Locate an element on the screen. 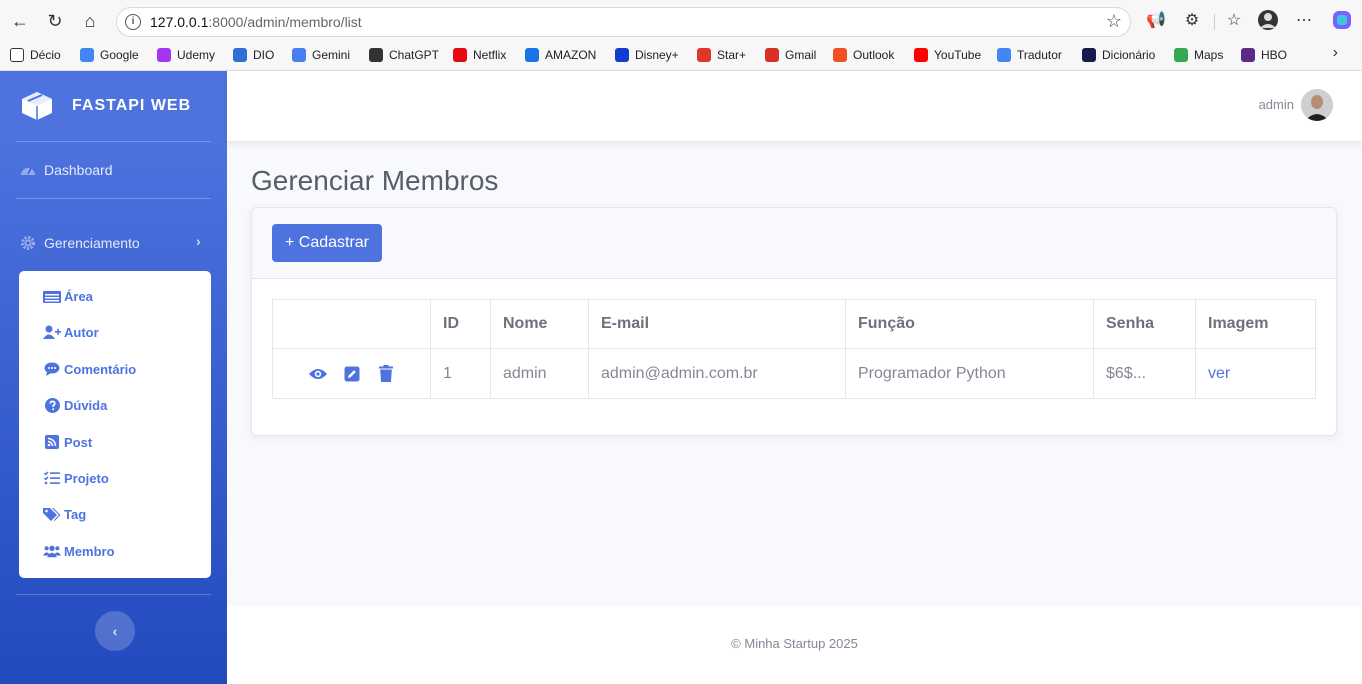 This screenshot has width=1362, height=684. back-icon: ← is located at coordinates (20, 21).